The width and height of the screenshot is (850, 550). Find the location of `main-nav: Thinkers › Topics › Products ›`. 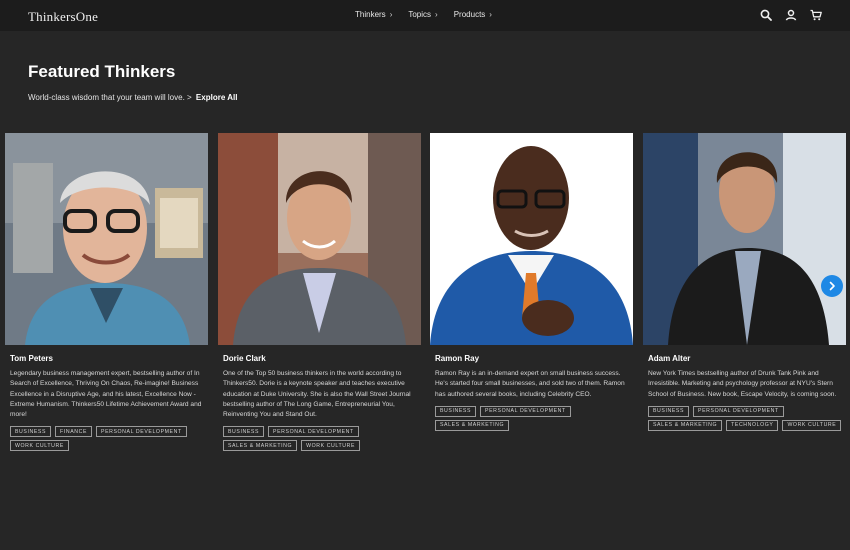

main-nav: Thinkers › Topics › Products › is located at coordinates (423, 14).